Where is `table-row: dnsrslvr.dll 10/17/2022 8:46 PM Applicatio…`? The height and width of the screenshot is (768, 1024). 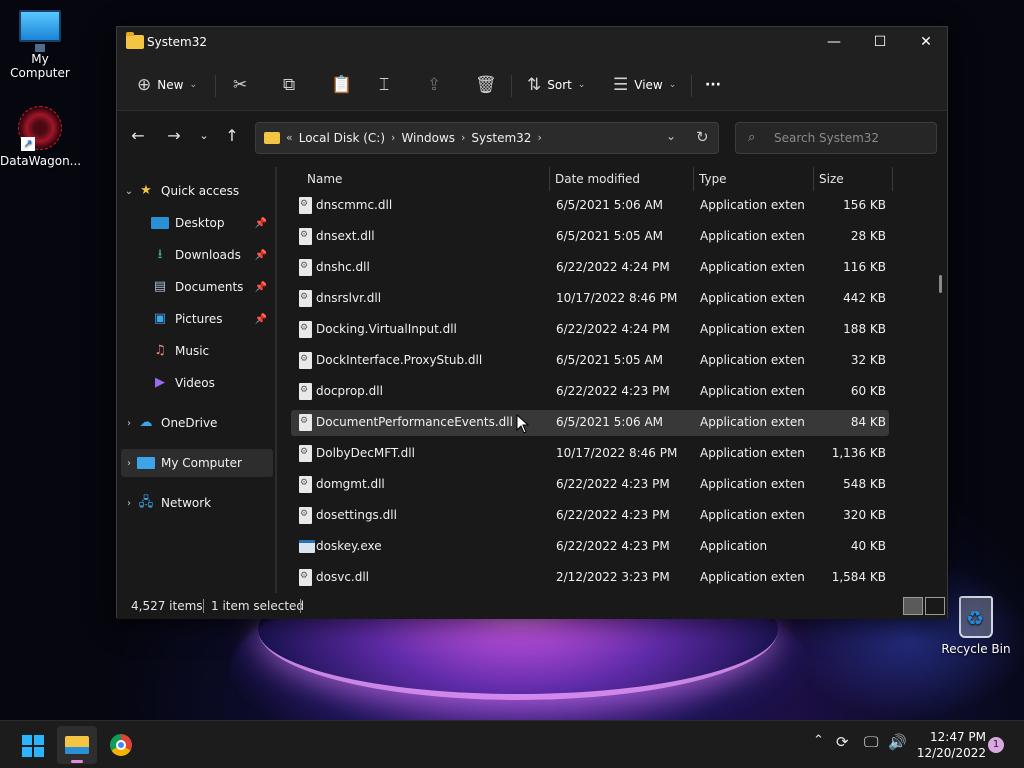
table-row: dnsrslvr.dll 10/17/2022 8:46 PM Applicatio… is located at coordinates (590, 299).